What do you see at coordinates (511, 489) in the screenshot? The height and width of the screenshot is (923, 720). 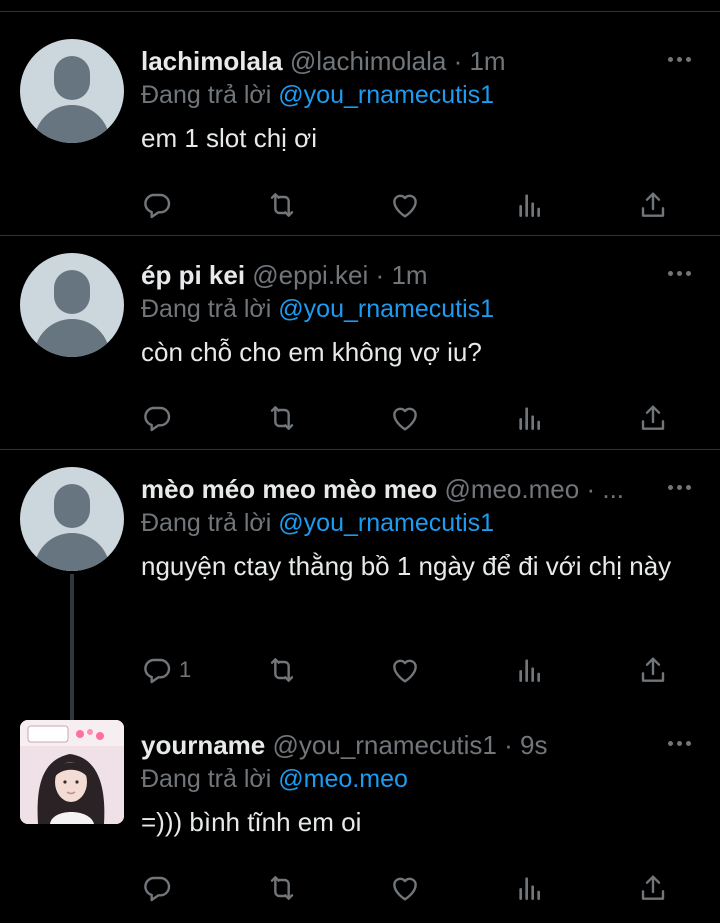 I see `user-handle: @meo.meo` at bounding box center [511, 489].